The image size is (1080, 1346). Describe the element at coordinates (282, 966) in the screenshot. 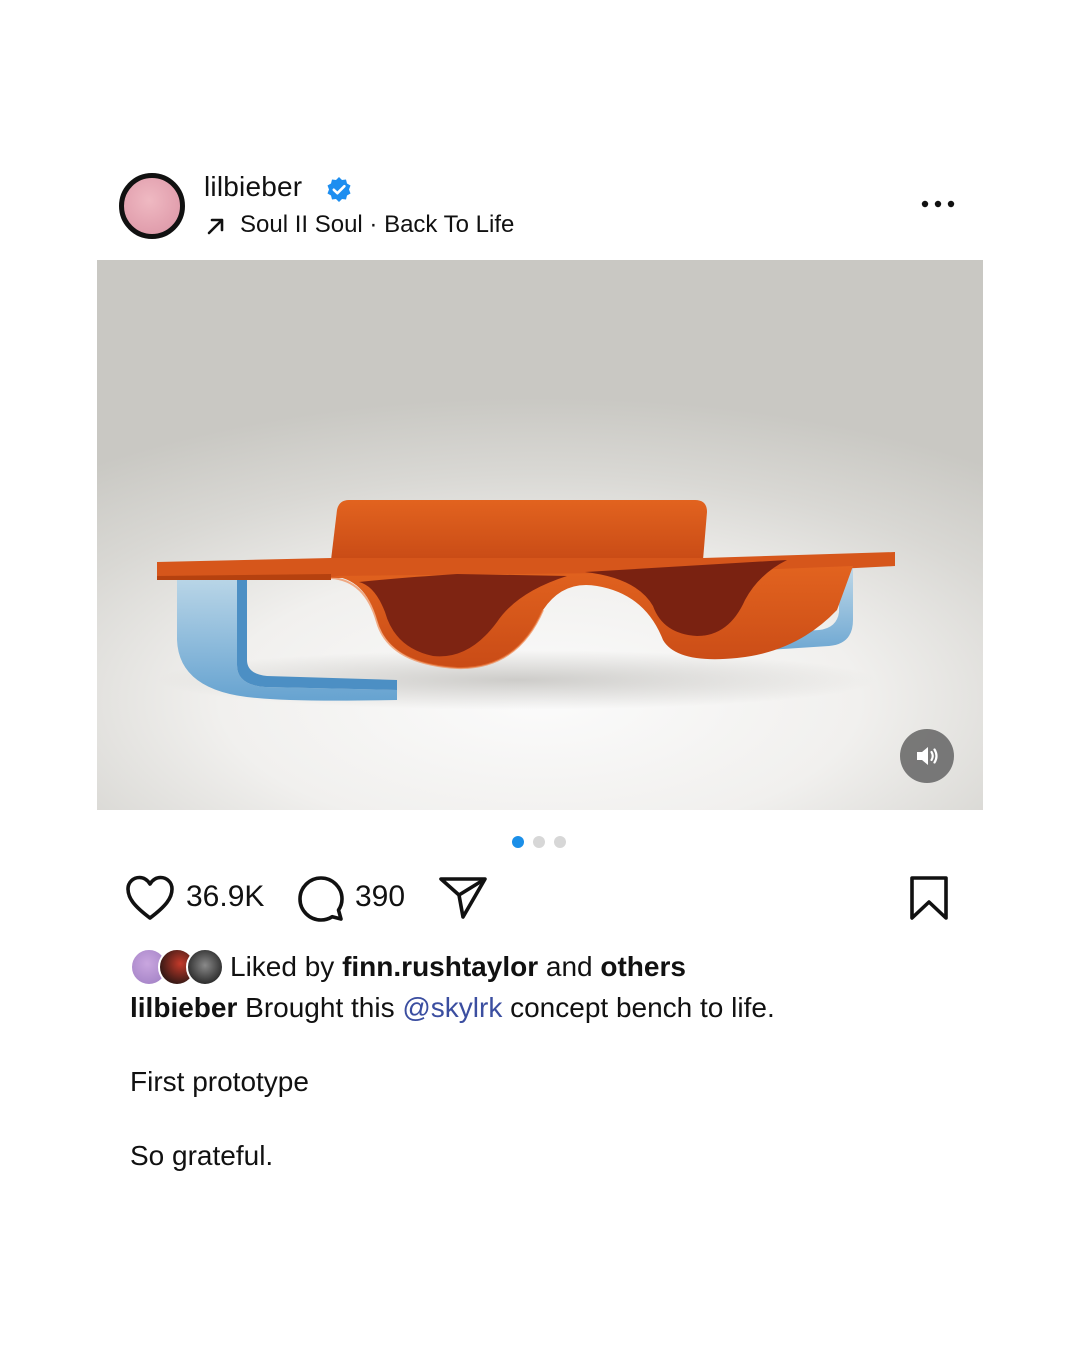

I see `liked-by-prefix: Liked by` at that location.